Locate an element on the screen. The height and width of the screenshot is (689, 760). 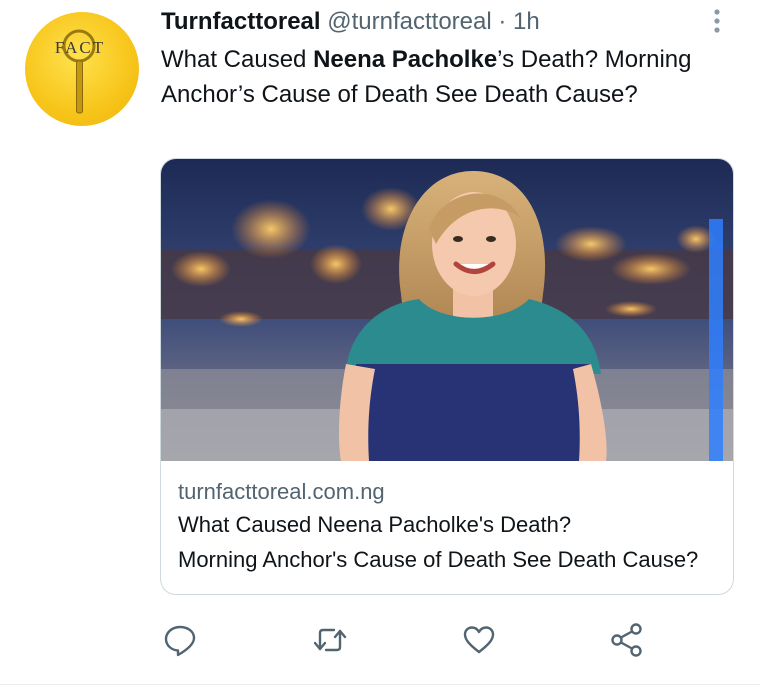
more-menu-button is located at coordinates (717, 21).